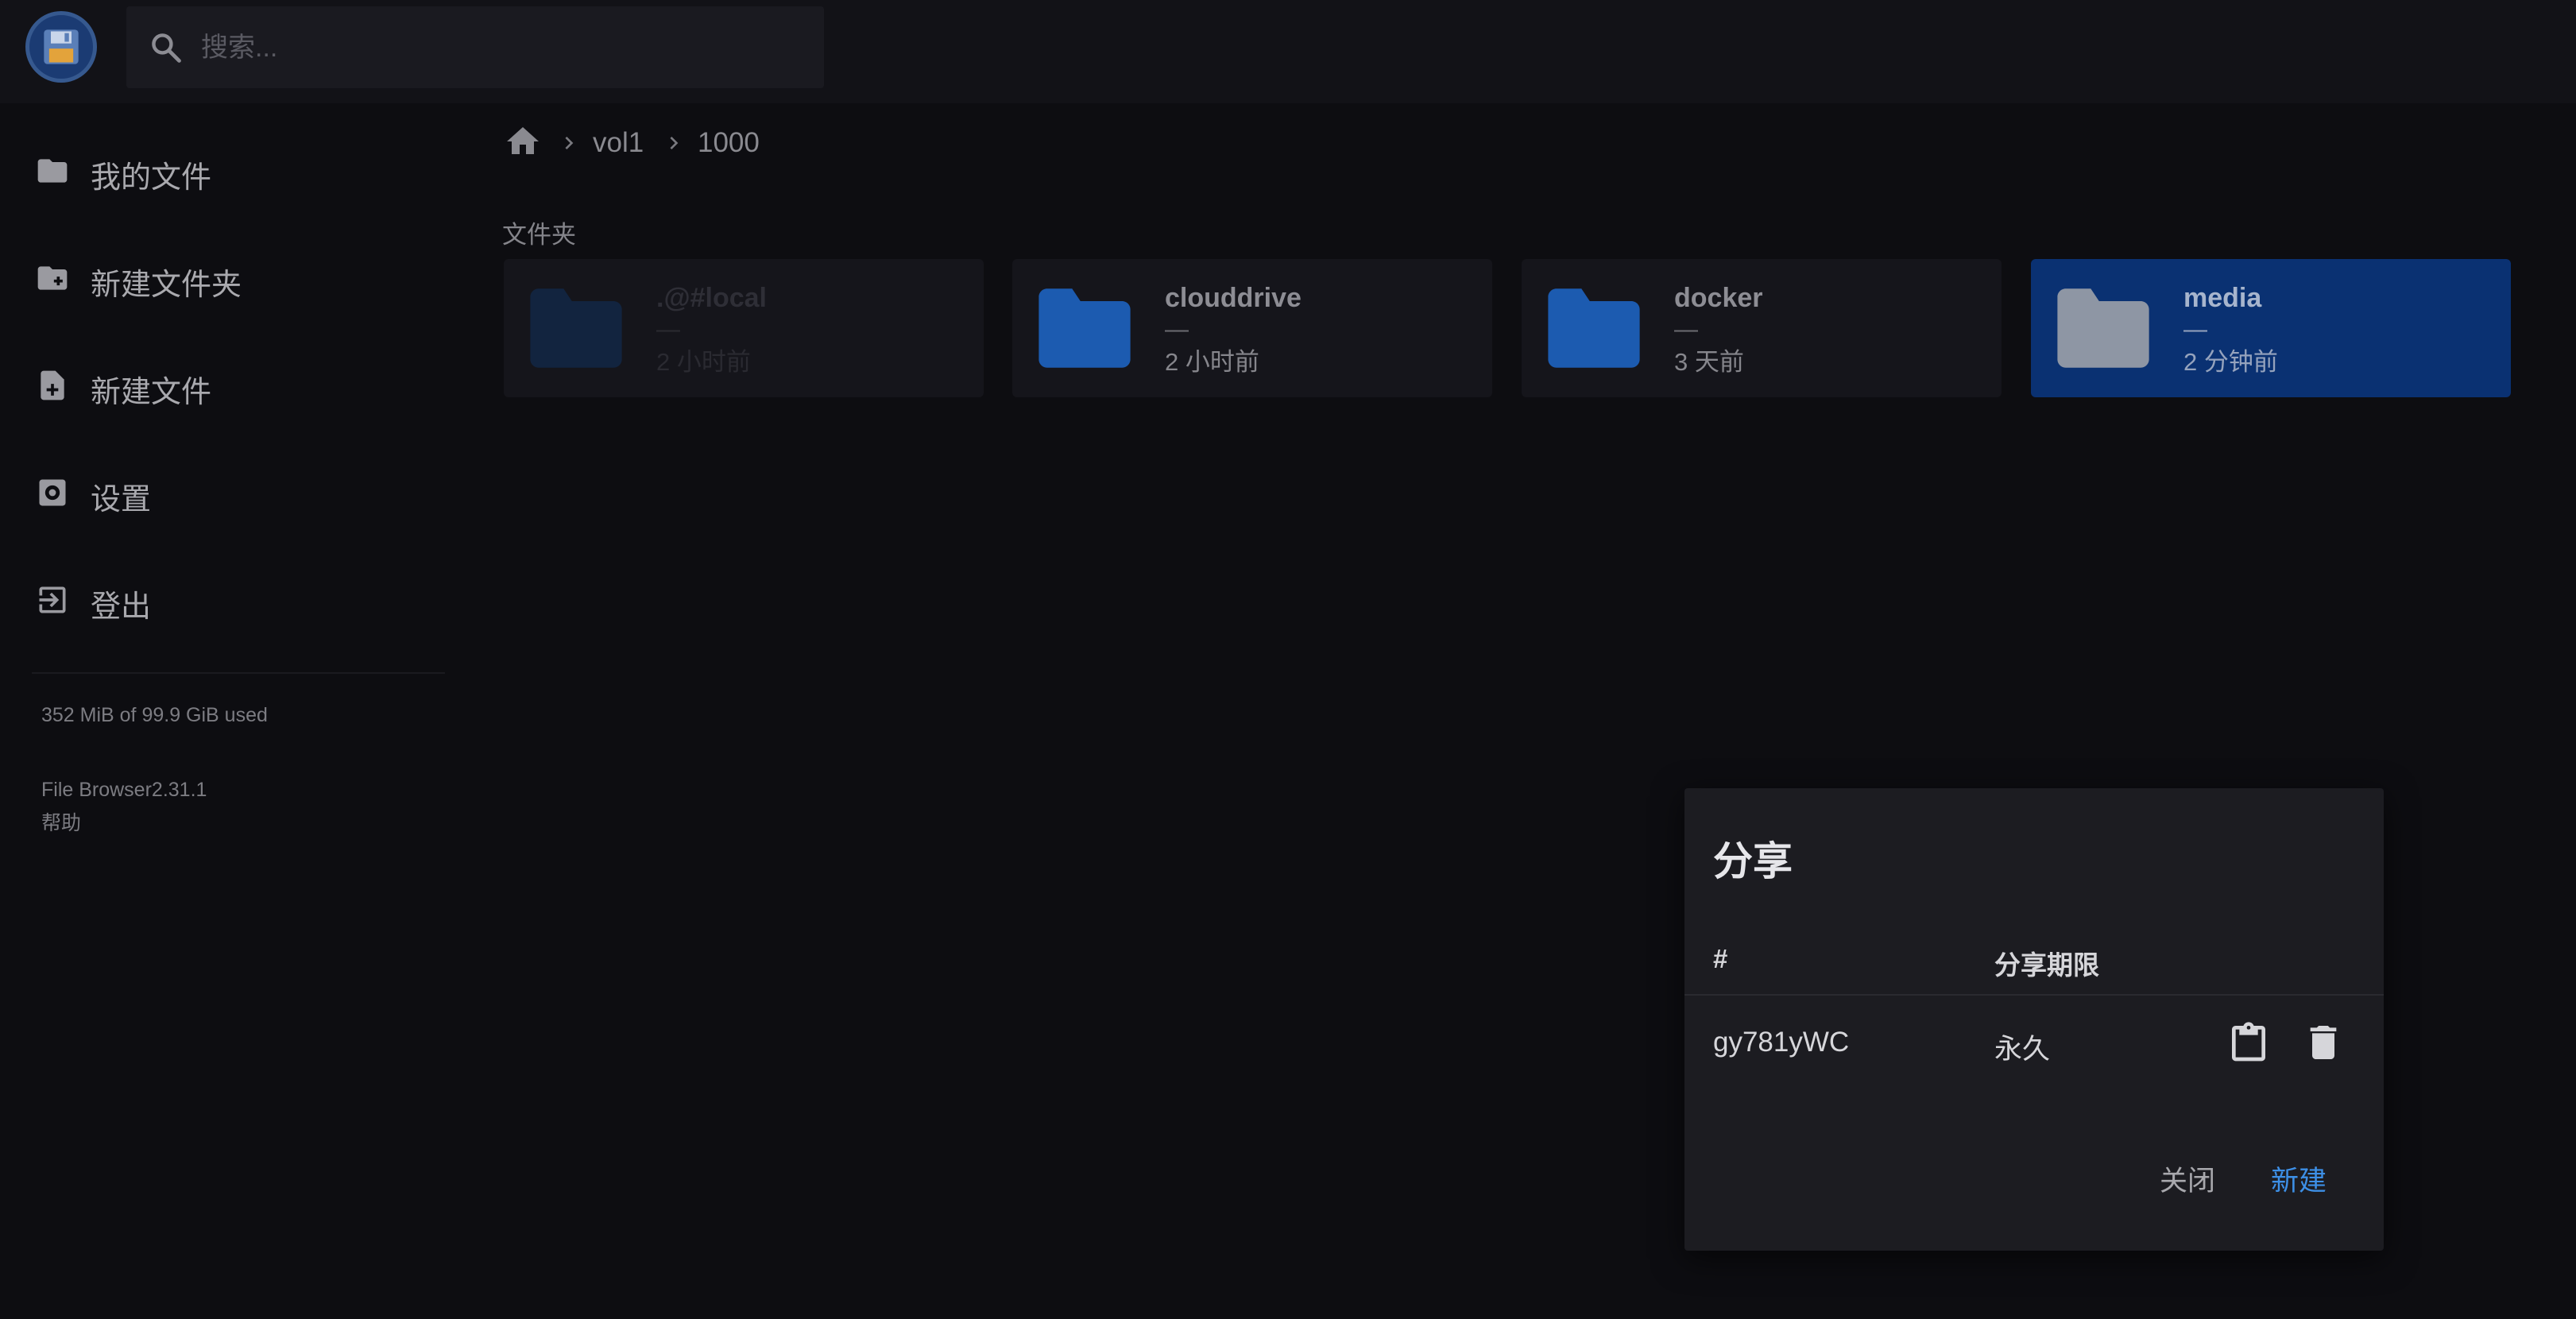  What do you see at coordinates (154, 715) in the screenshot?
I see `storage-usage: 352 MiB of 99.9 GiB used` at bounding box center [154, 715].